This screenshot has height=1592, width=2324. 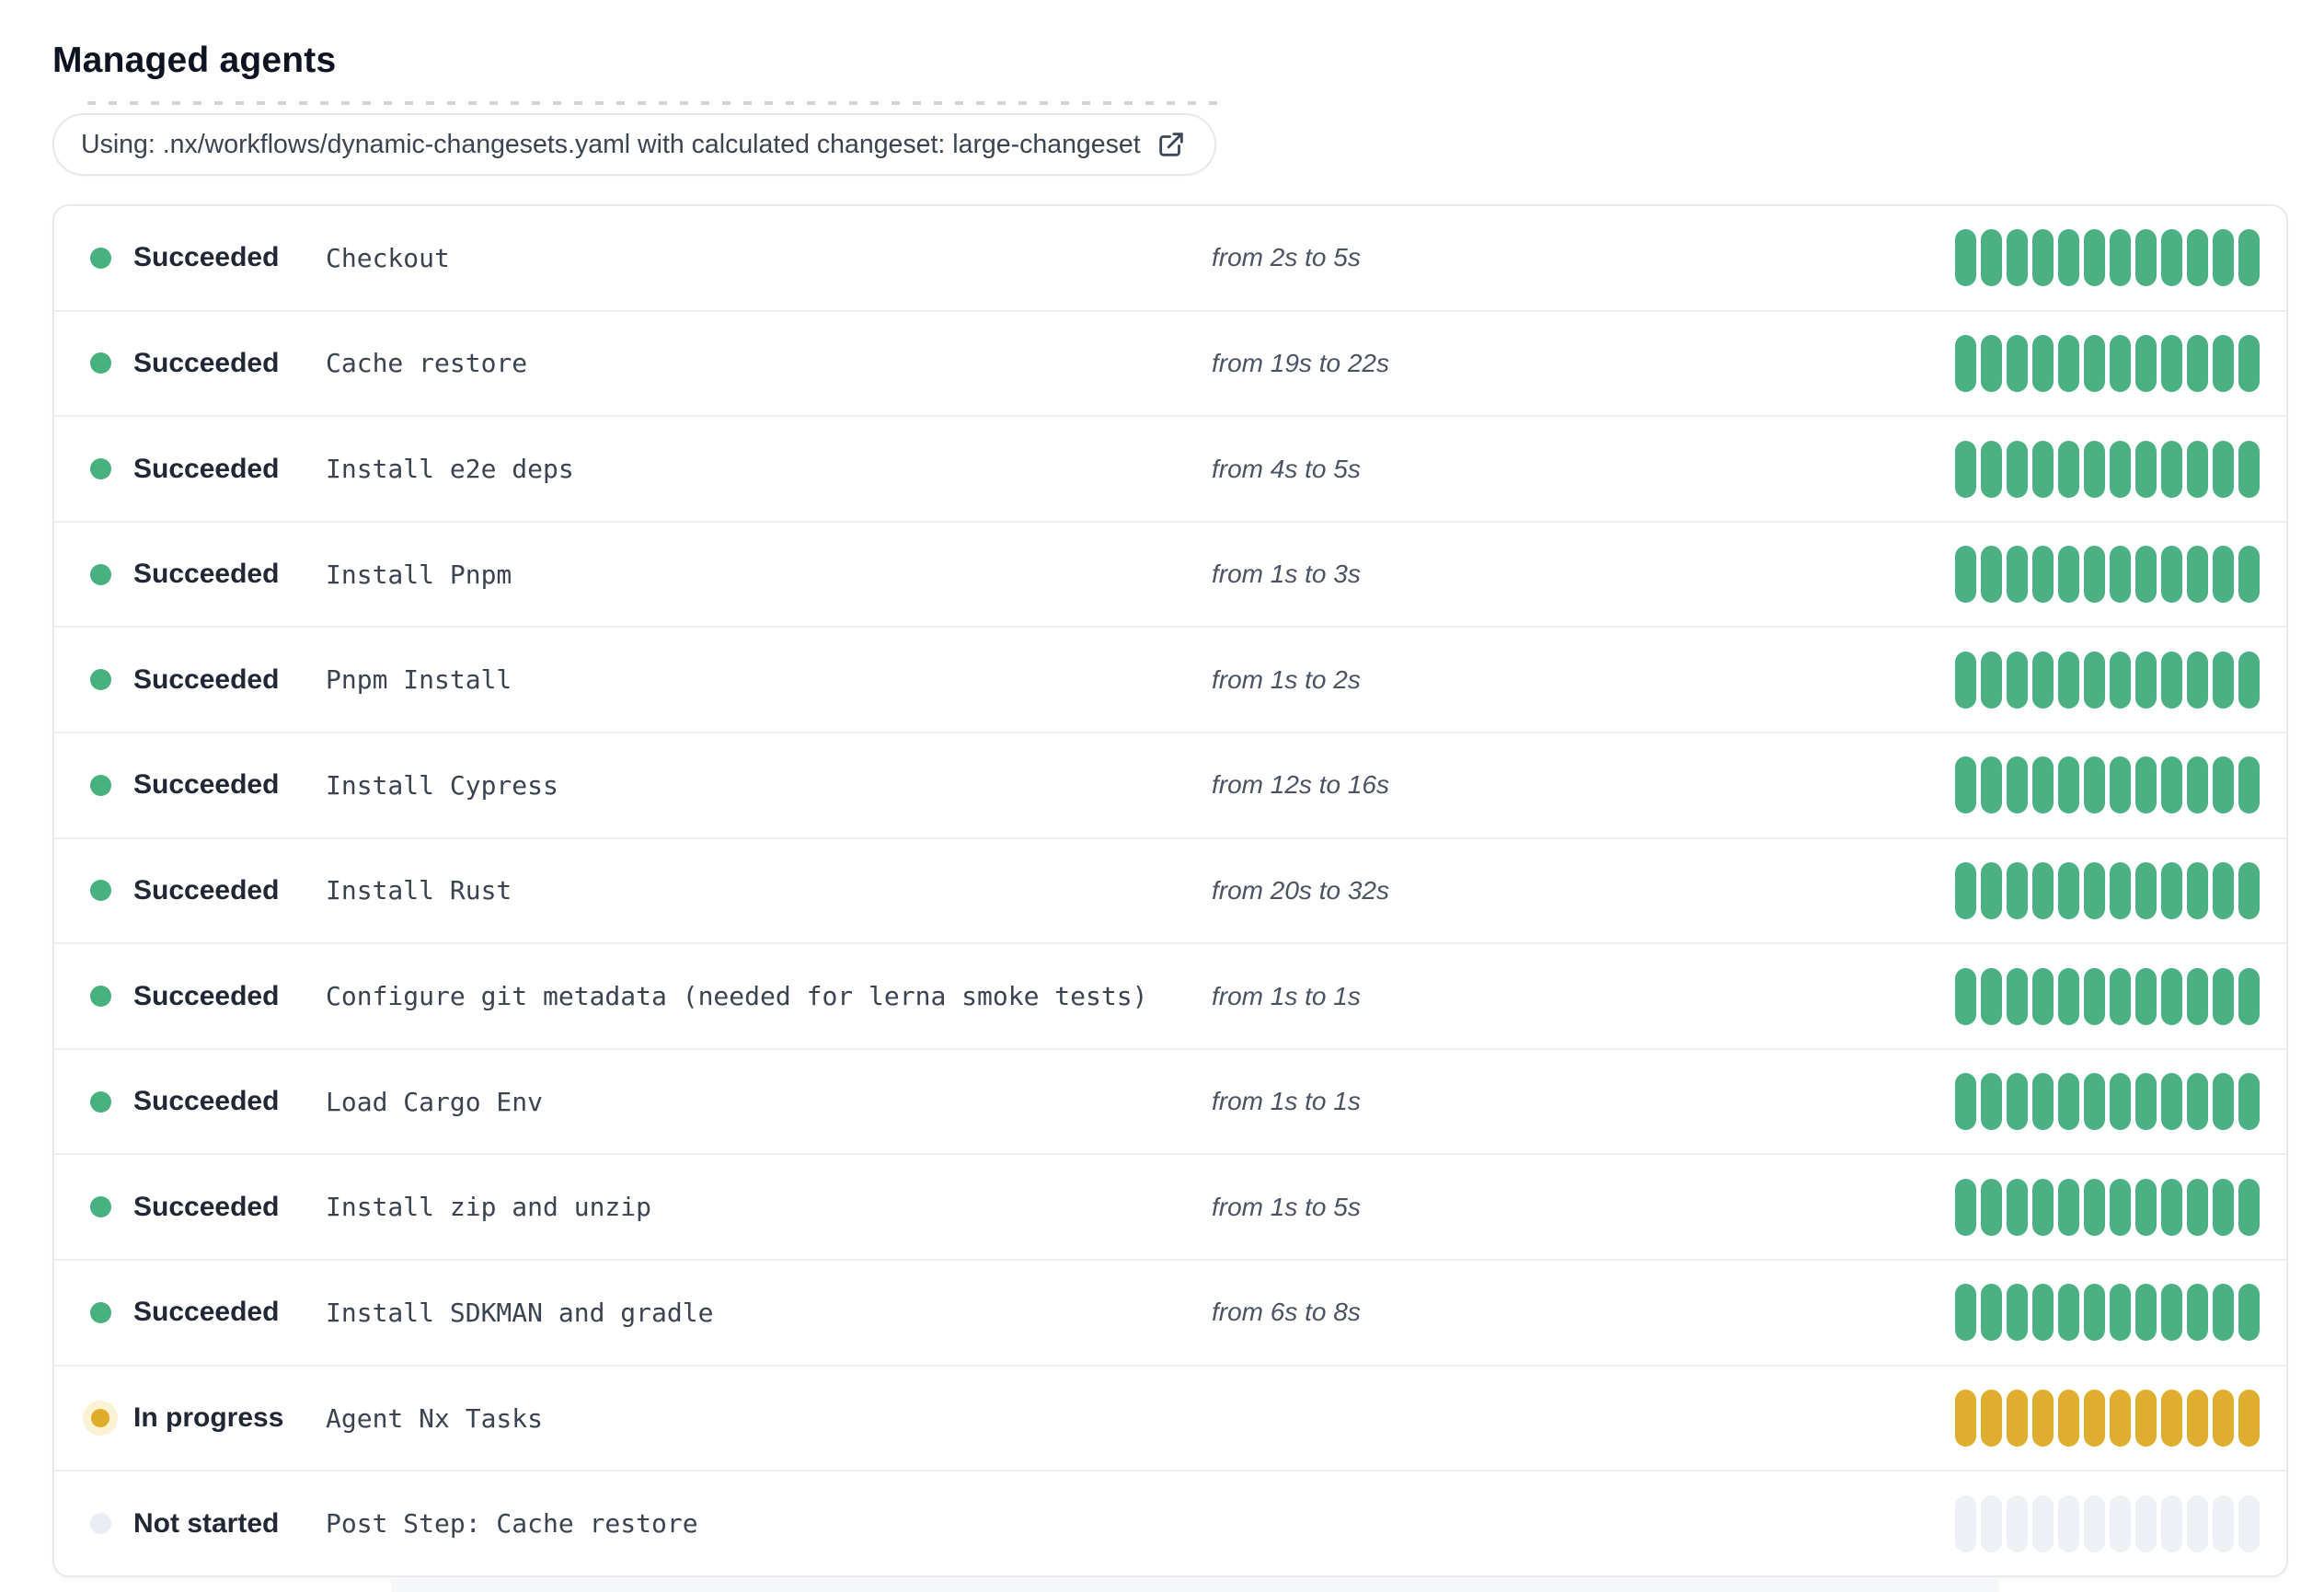 What do you see at coordinates (1583, 1312) in the screenshot?
I see `step-duration-cell: from 6s to 8s` at bounding box center [1583, 1312].